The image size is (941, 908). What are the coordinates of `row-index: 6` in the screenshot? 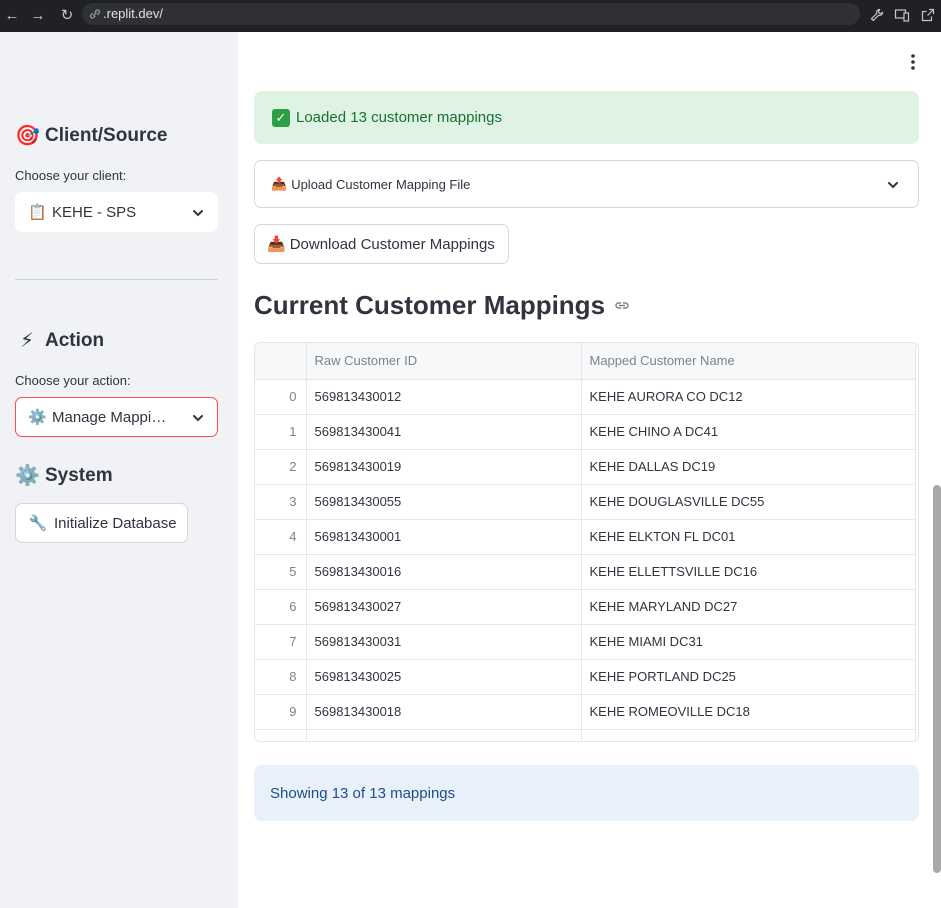 It's located at (281, 607).